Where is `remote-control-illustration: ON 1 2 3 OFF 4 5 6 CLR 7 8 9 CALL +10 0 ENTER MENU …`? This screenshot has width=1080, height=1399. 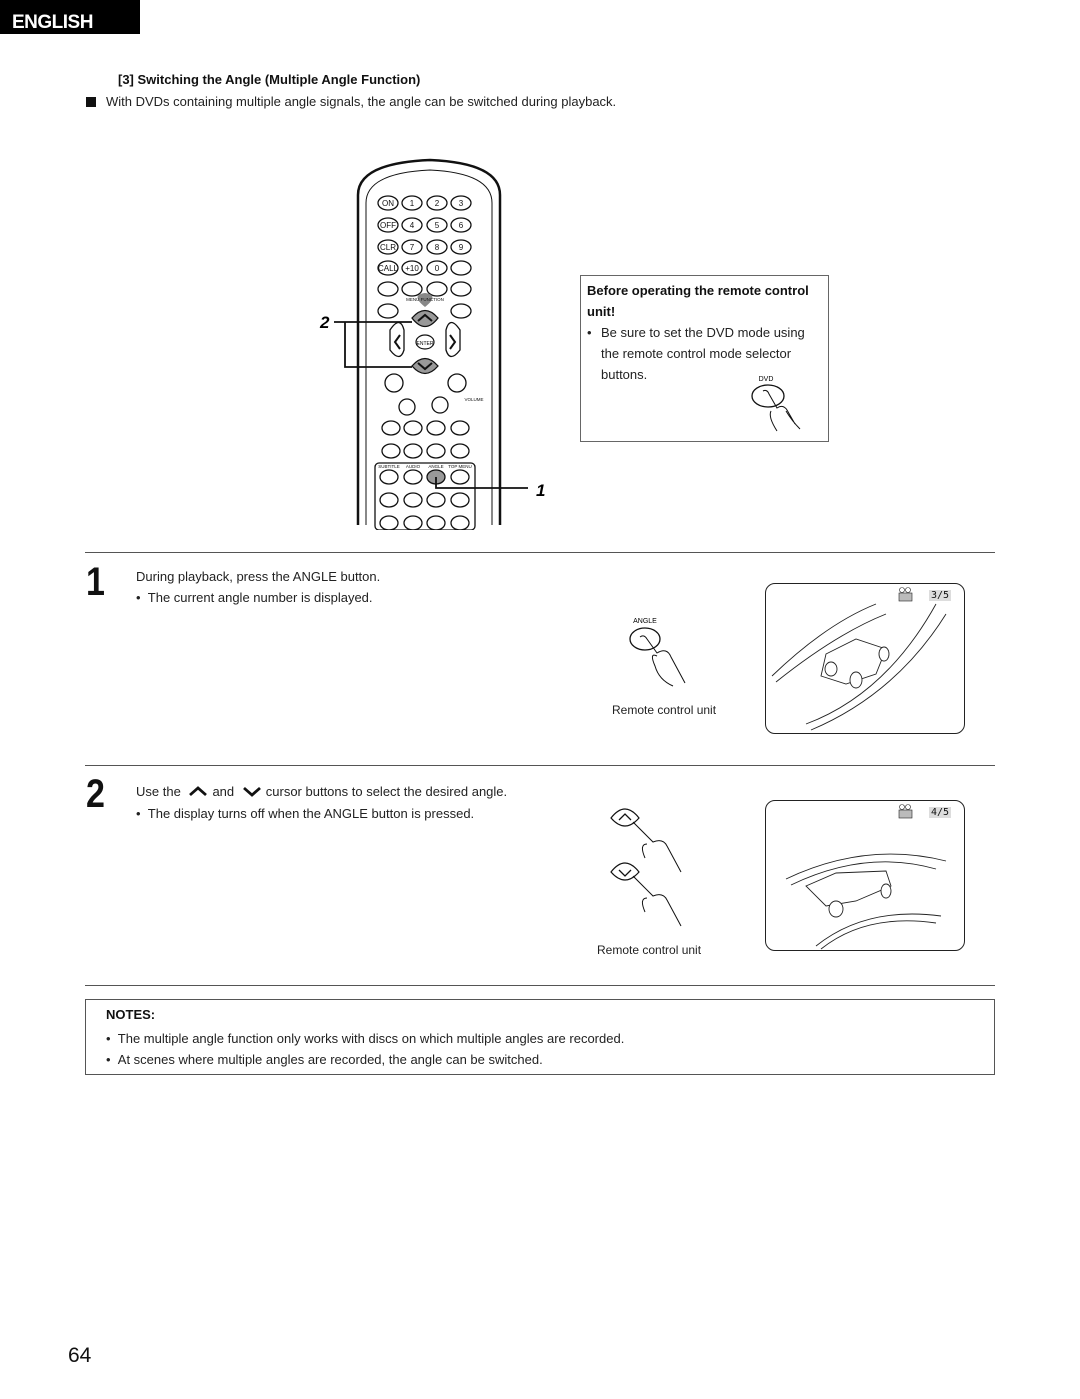 remote-control-illustration: ON 1 2 3 OFF 4 5 6 CLR 7 8 9 CALL +10 0 ENTER MENU … is located at coordinates (432, 344).